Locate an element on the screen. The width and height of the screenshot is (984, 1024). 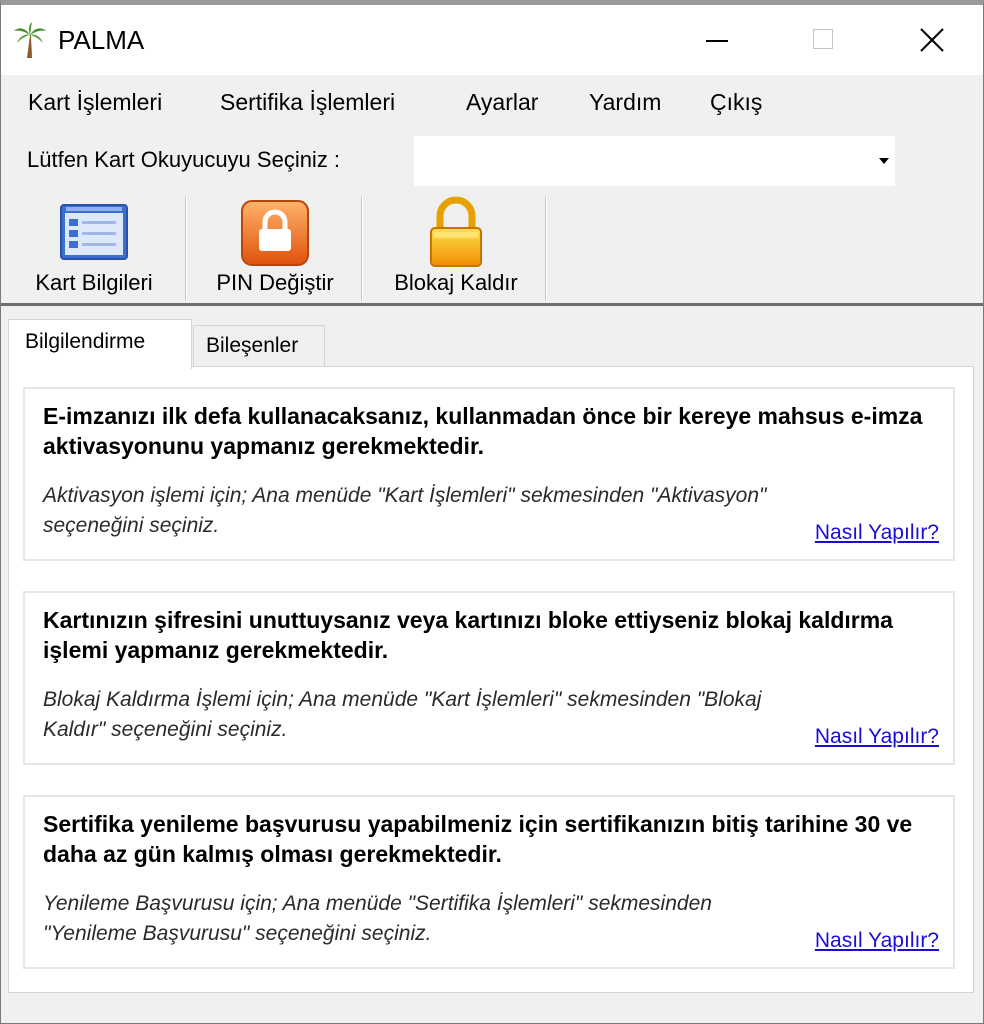
padlock-icon is located at coordinates (456, 231).